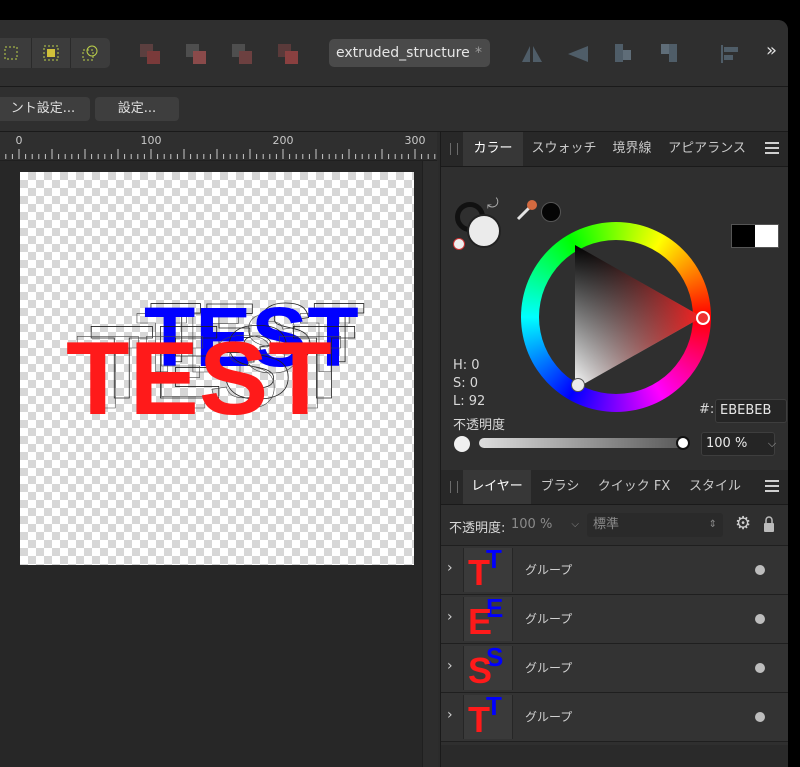 The width and height of the screenshot is (800, 767). What do you see at coordinates (199, 379) in the screenshot?
I see `front-text: TEST` at bounding box center [199, 379].